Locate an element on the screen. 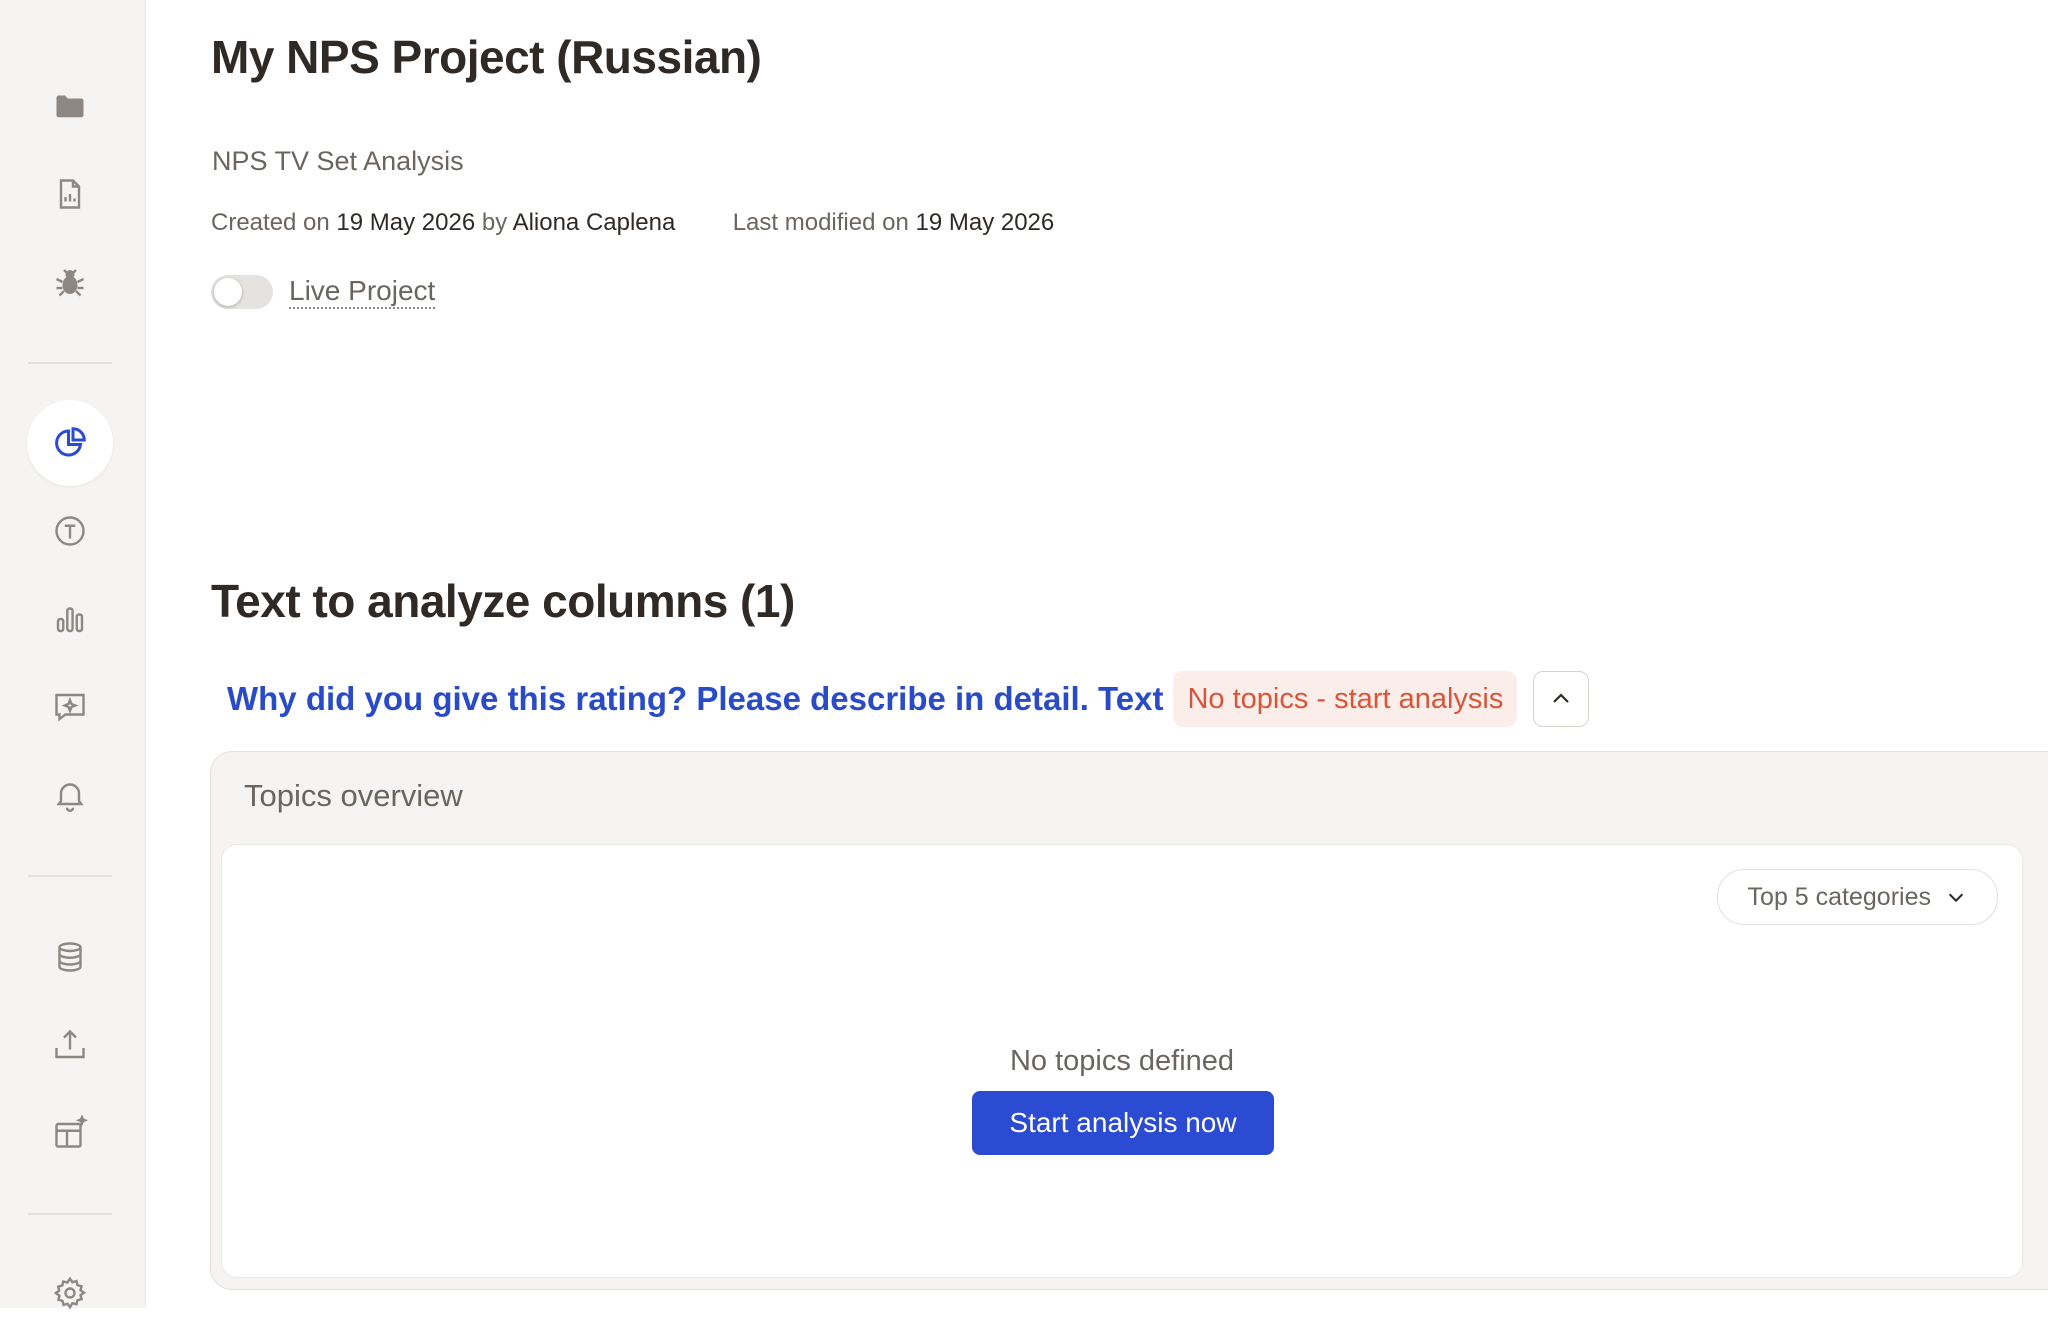 This screenshot has height=1336, width=2048. category-count-select: Top 5 categories is located at coordinates (1857, 897).